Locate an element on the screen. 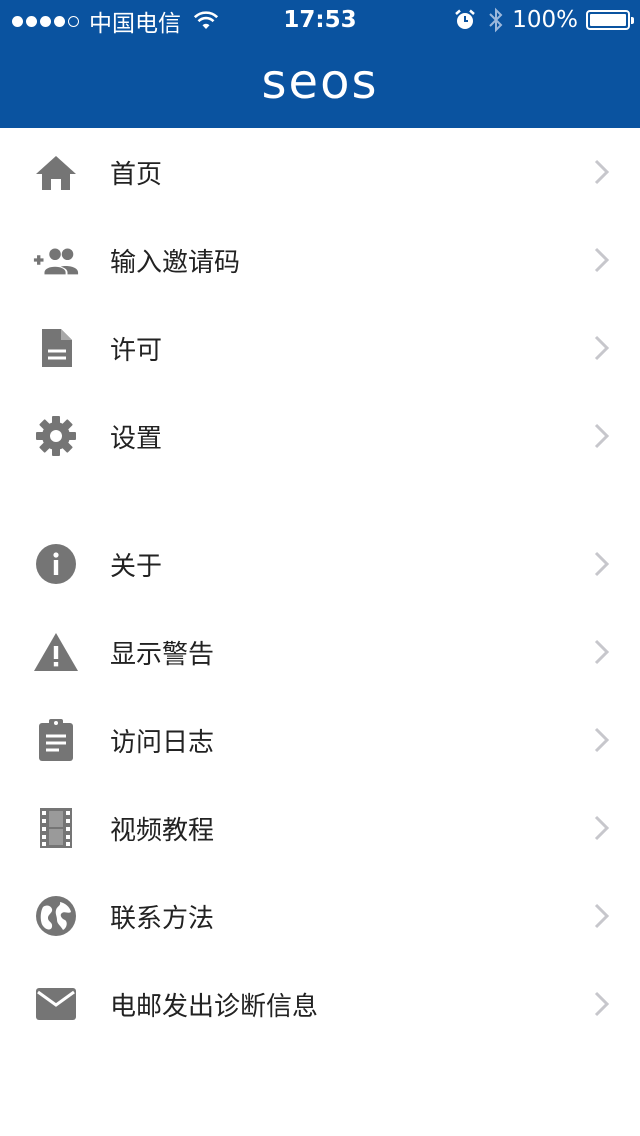  menu-group-separator is located at coordinates (320, 500).